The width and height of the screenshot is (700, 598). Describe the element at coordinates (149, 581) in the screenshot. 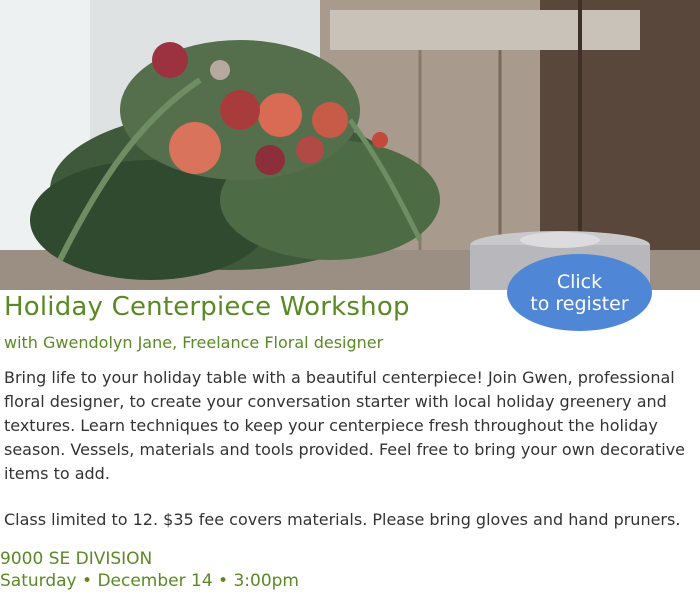

I see `event-datetime: Saturday • December 14 • 3:00pm` at that location.